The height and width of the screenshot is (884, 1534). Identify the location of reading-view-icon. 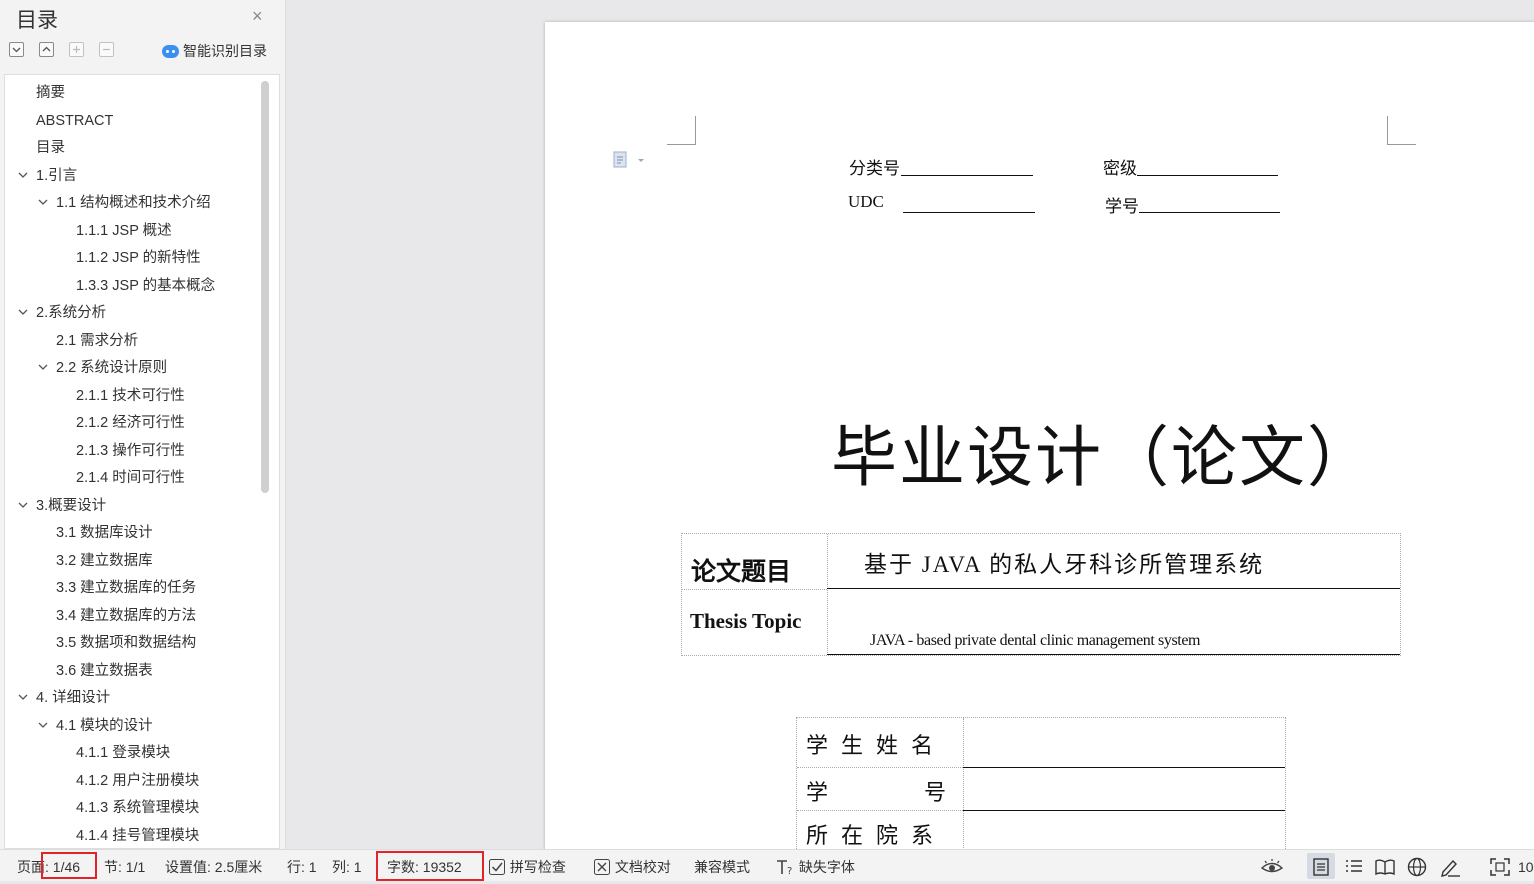
(1385, 866).